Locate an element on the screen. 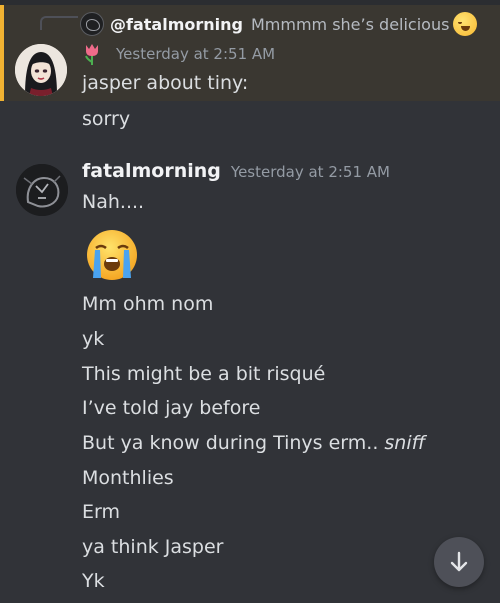  italic-text: sniff is located at coordinates (405, 443).